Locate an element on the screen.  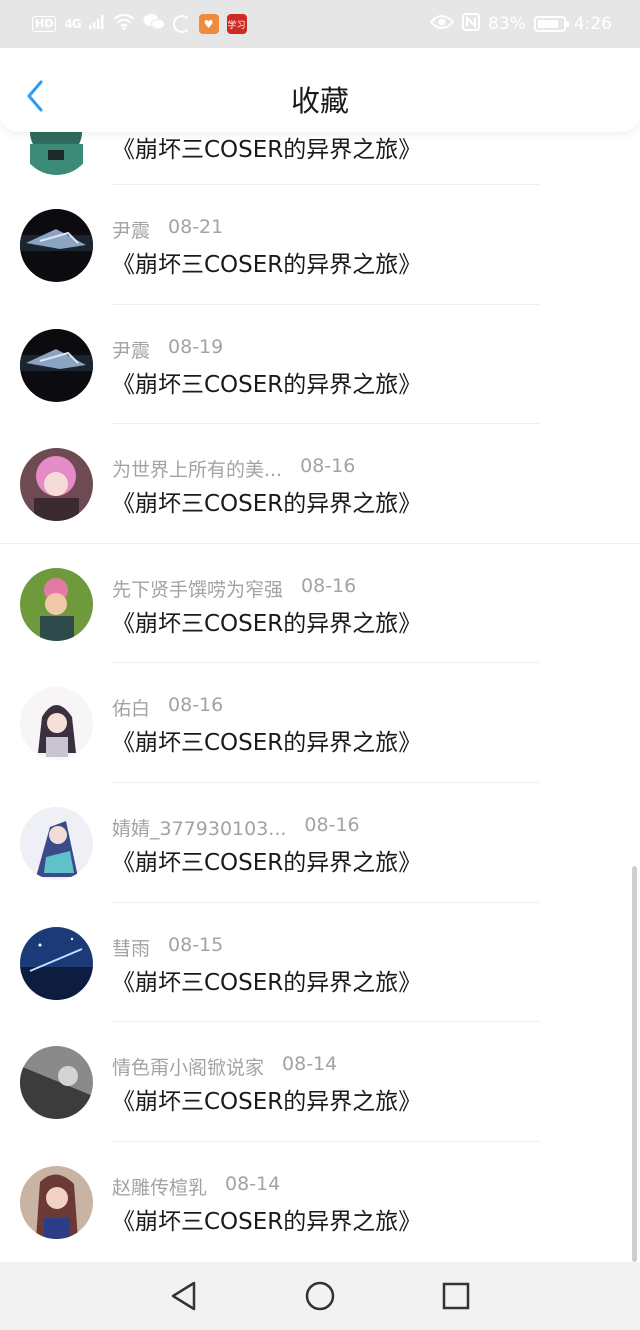
list-item: 尹震 08-21 《崩坏三COSER的异界之旅》 is located at coordinates (320, 245).